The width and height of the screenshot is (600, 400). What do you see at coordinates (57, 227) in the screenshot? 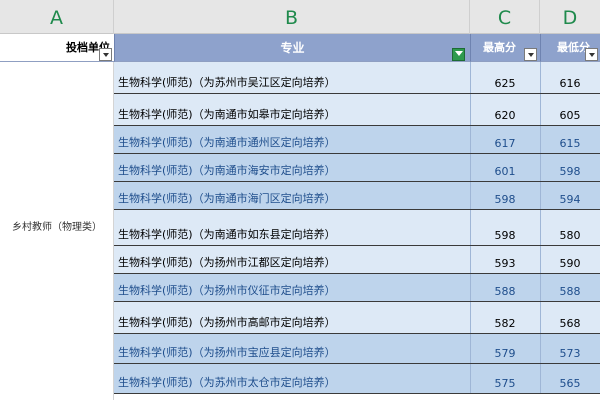
I see `category-label: 乡村教师（物理类）` at bounding box center [57, 227].